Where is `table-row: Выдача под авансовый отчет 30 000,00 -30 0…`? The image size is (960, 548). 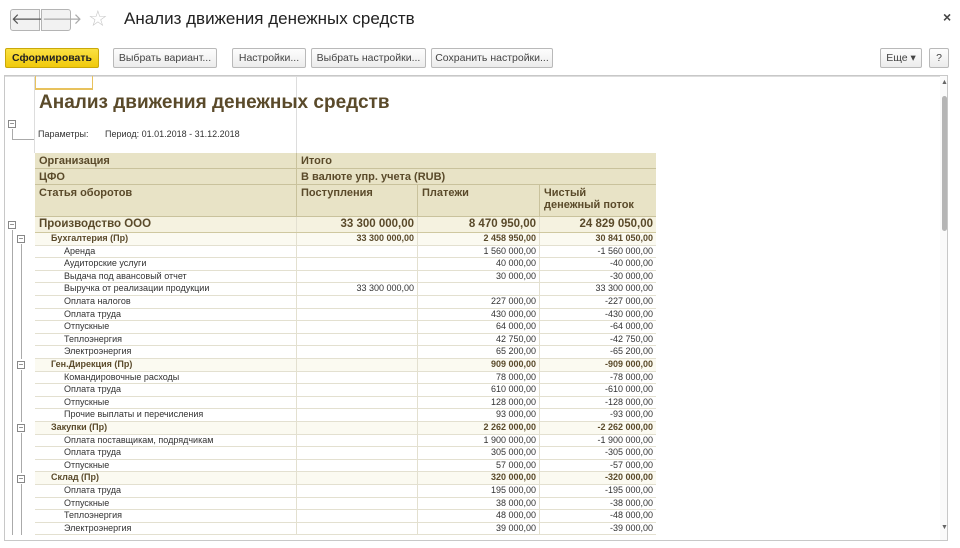 table-row: Выдача под авансовый отчет 30 000,00 -30 0… is located at coordinates (345, 277).